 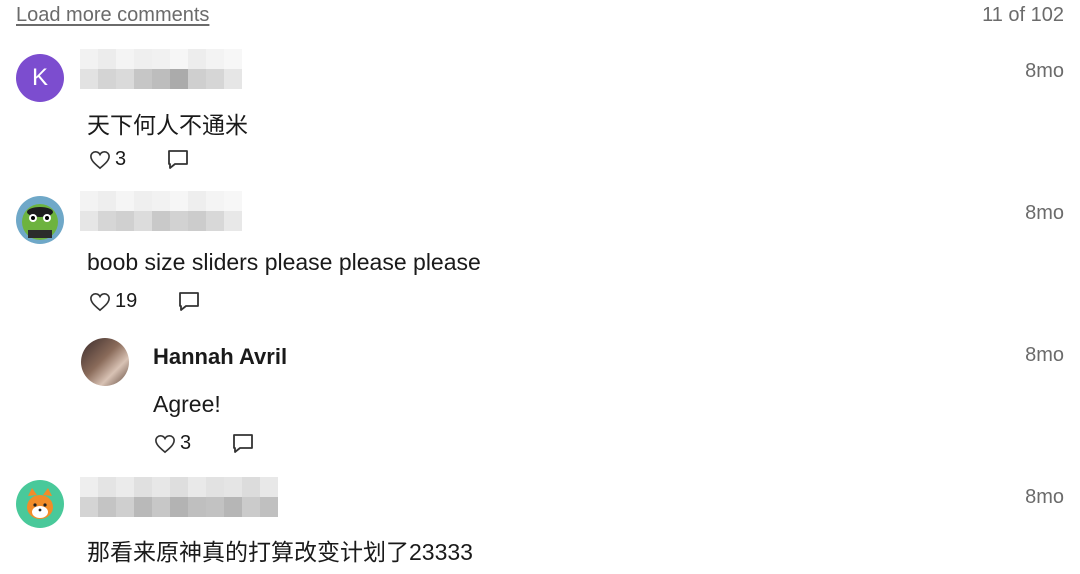 I want to click on comment-actions: 19, so click(x=145, y=301).